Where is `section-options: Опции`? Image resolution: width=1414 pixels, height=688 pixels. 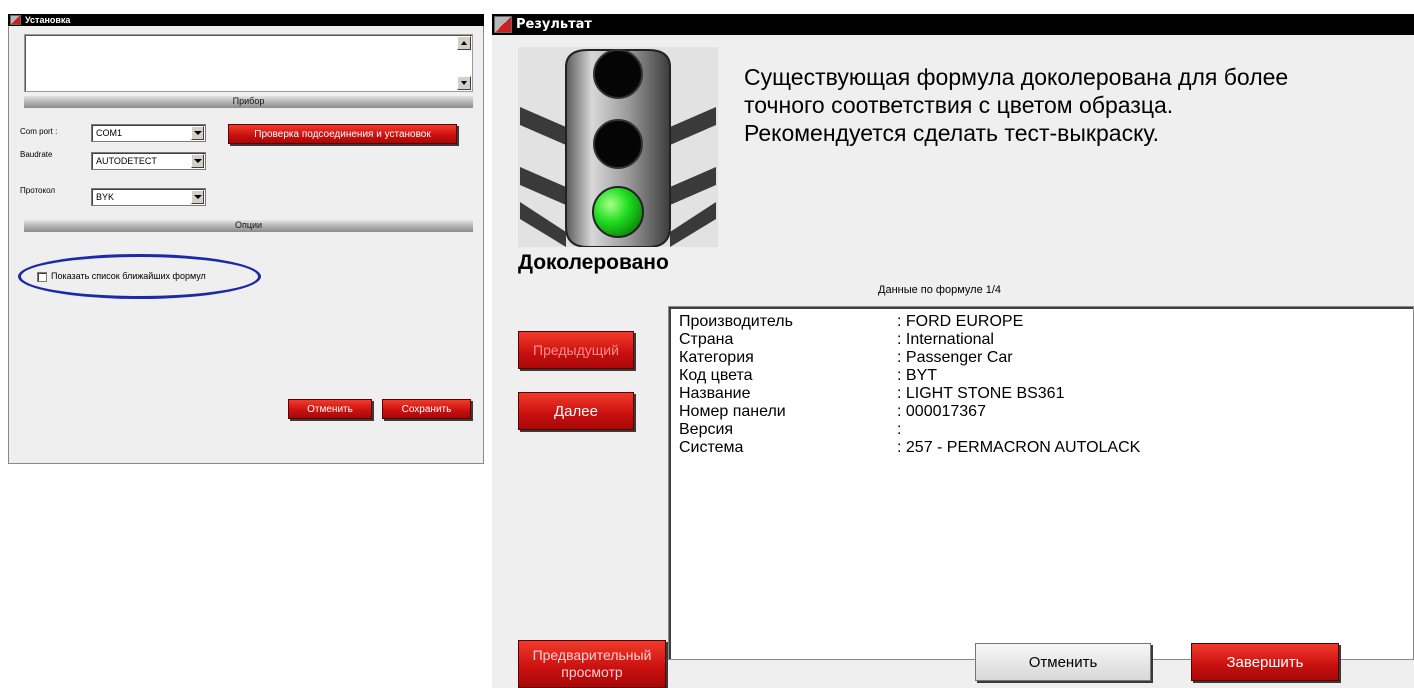 section-options: Опции is located at coordinates (248, 226).